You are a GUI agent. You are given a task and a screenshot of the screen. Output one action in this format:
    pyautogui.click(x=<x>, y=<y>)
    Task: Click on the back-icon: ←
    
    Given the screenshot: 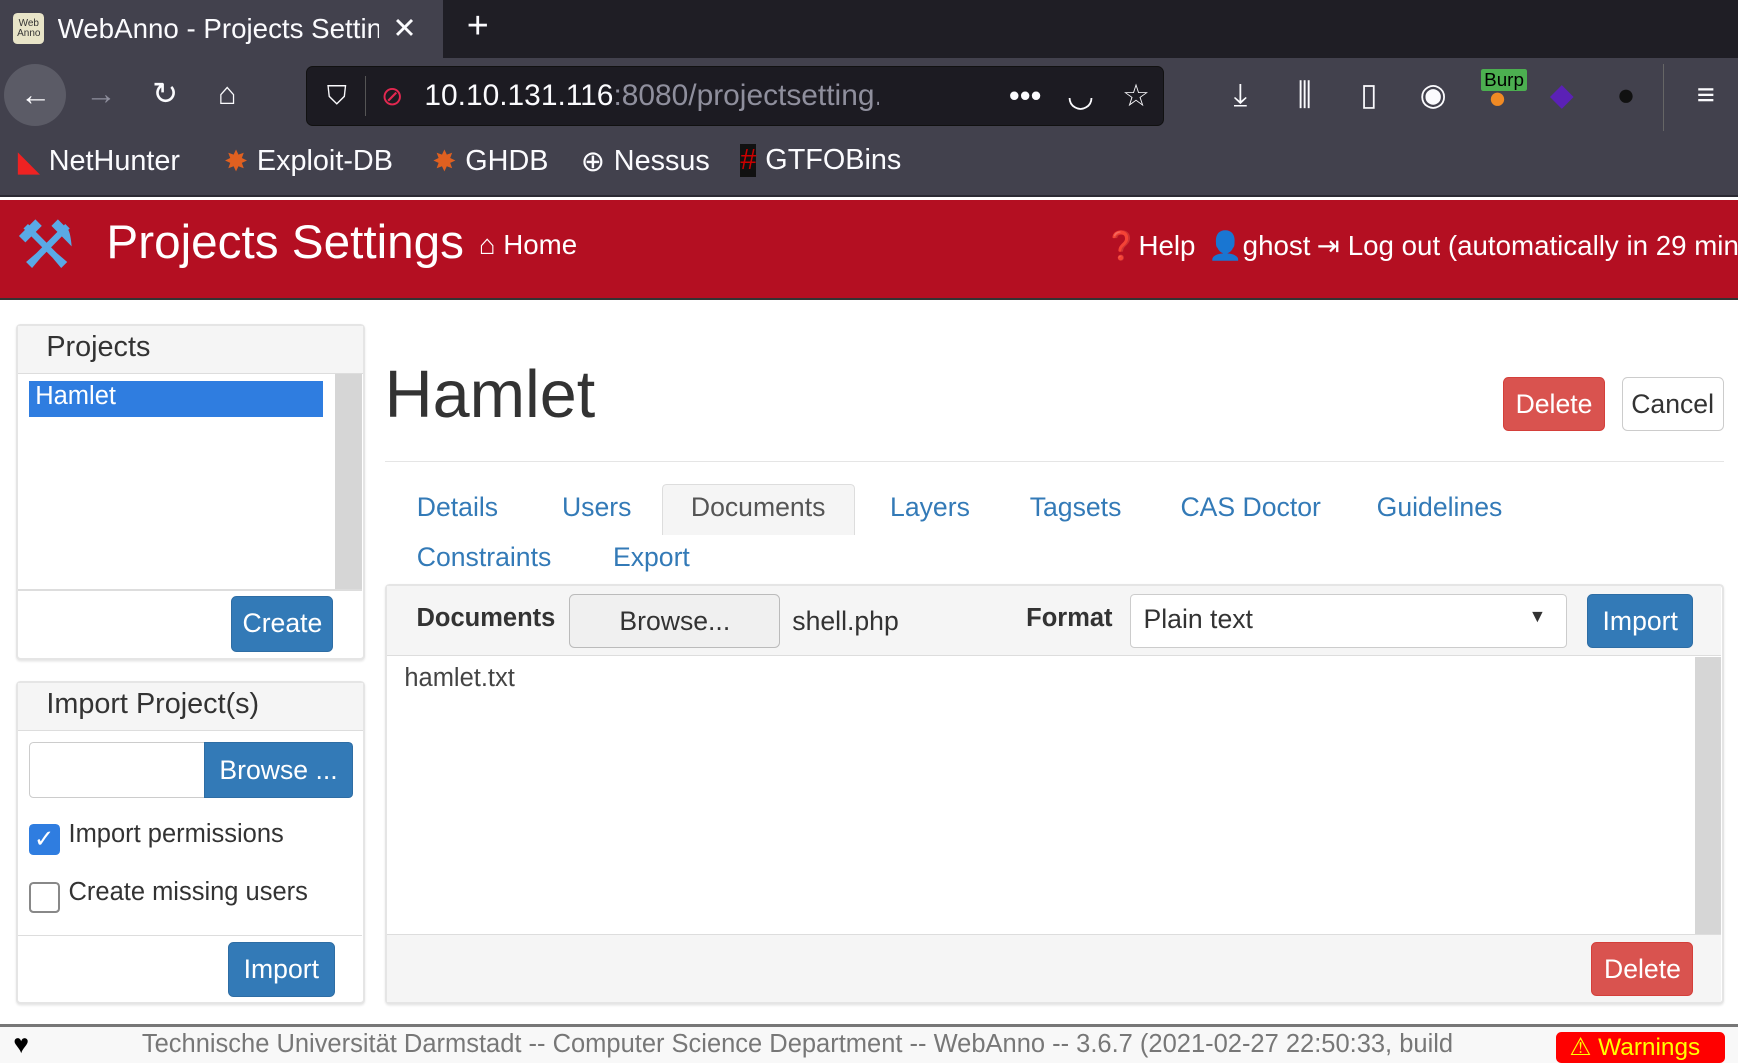 What is the action you would take?
    pyautogui.click(x=35, y=95)
    